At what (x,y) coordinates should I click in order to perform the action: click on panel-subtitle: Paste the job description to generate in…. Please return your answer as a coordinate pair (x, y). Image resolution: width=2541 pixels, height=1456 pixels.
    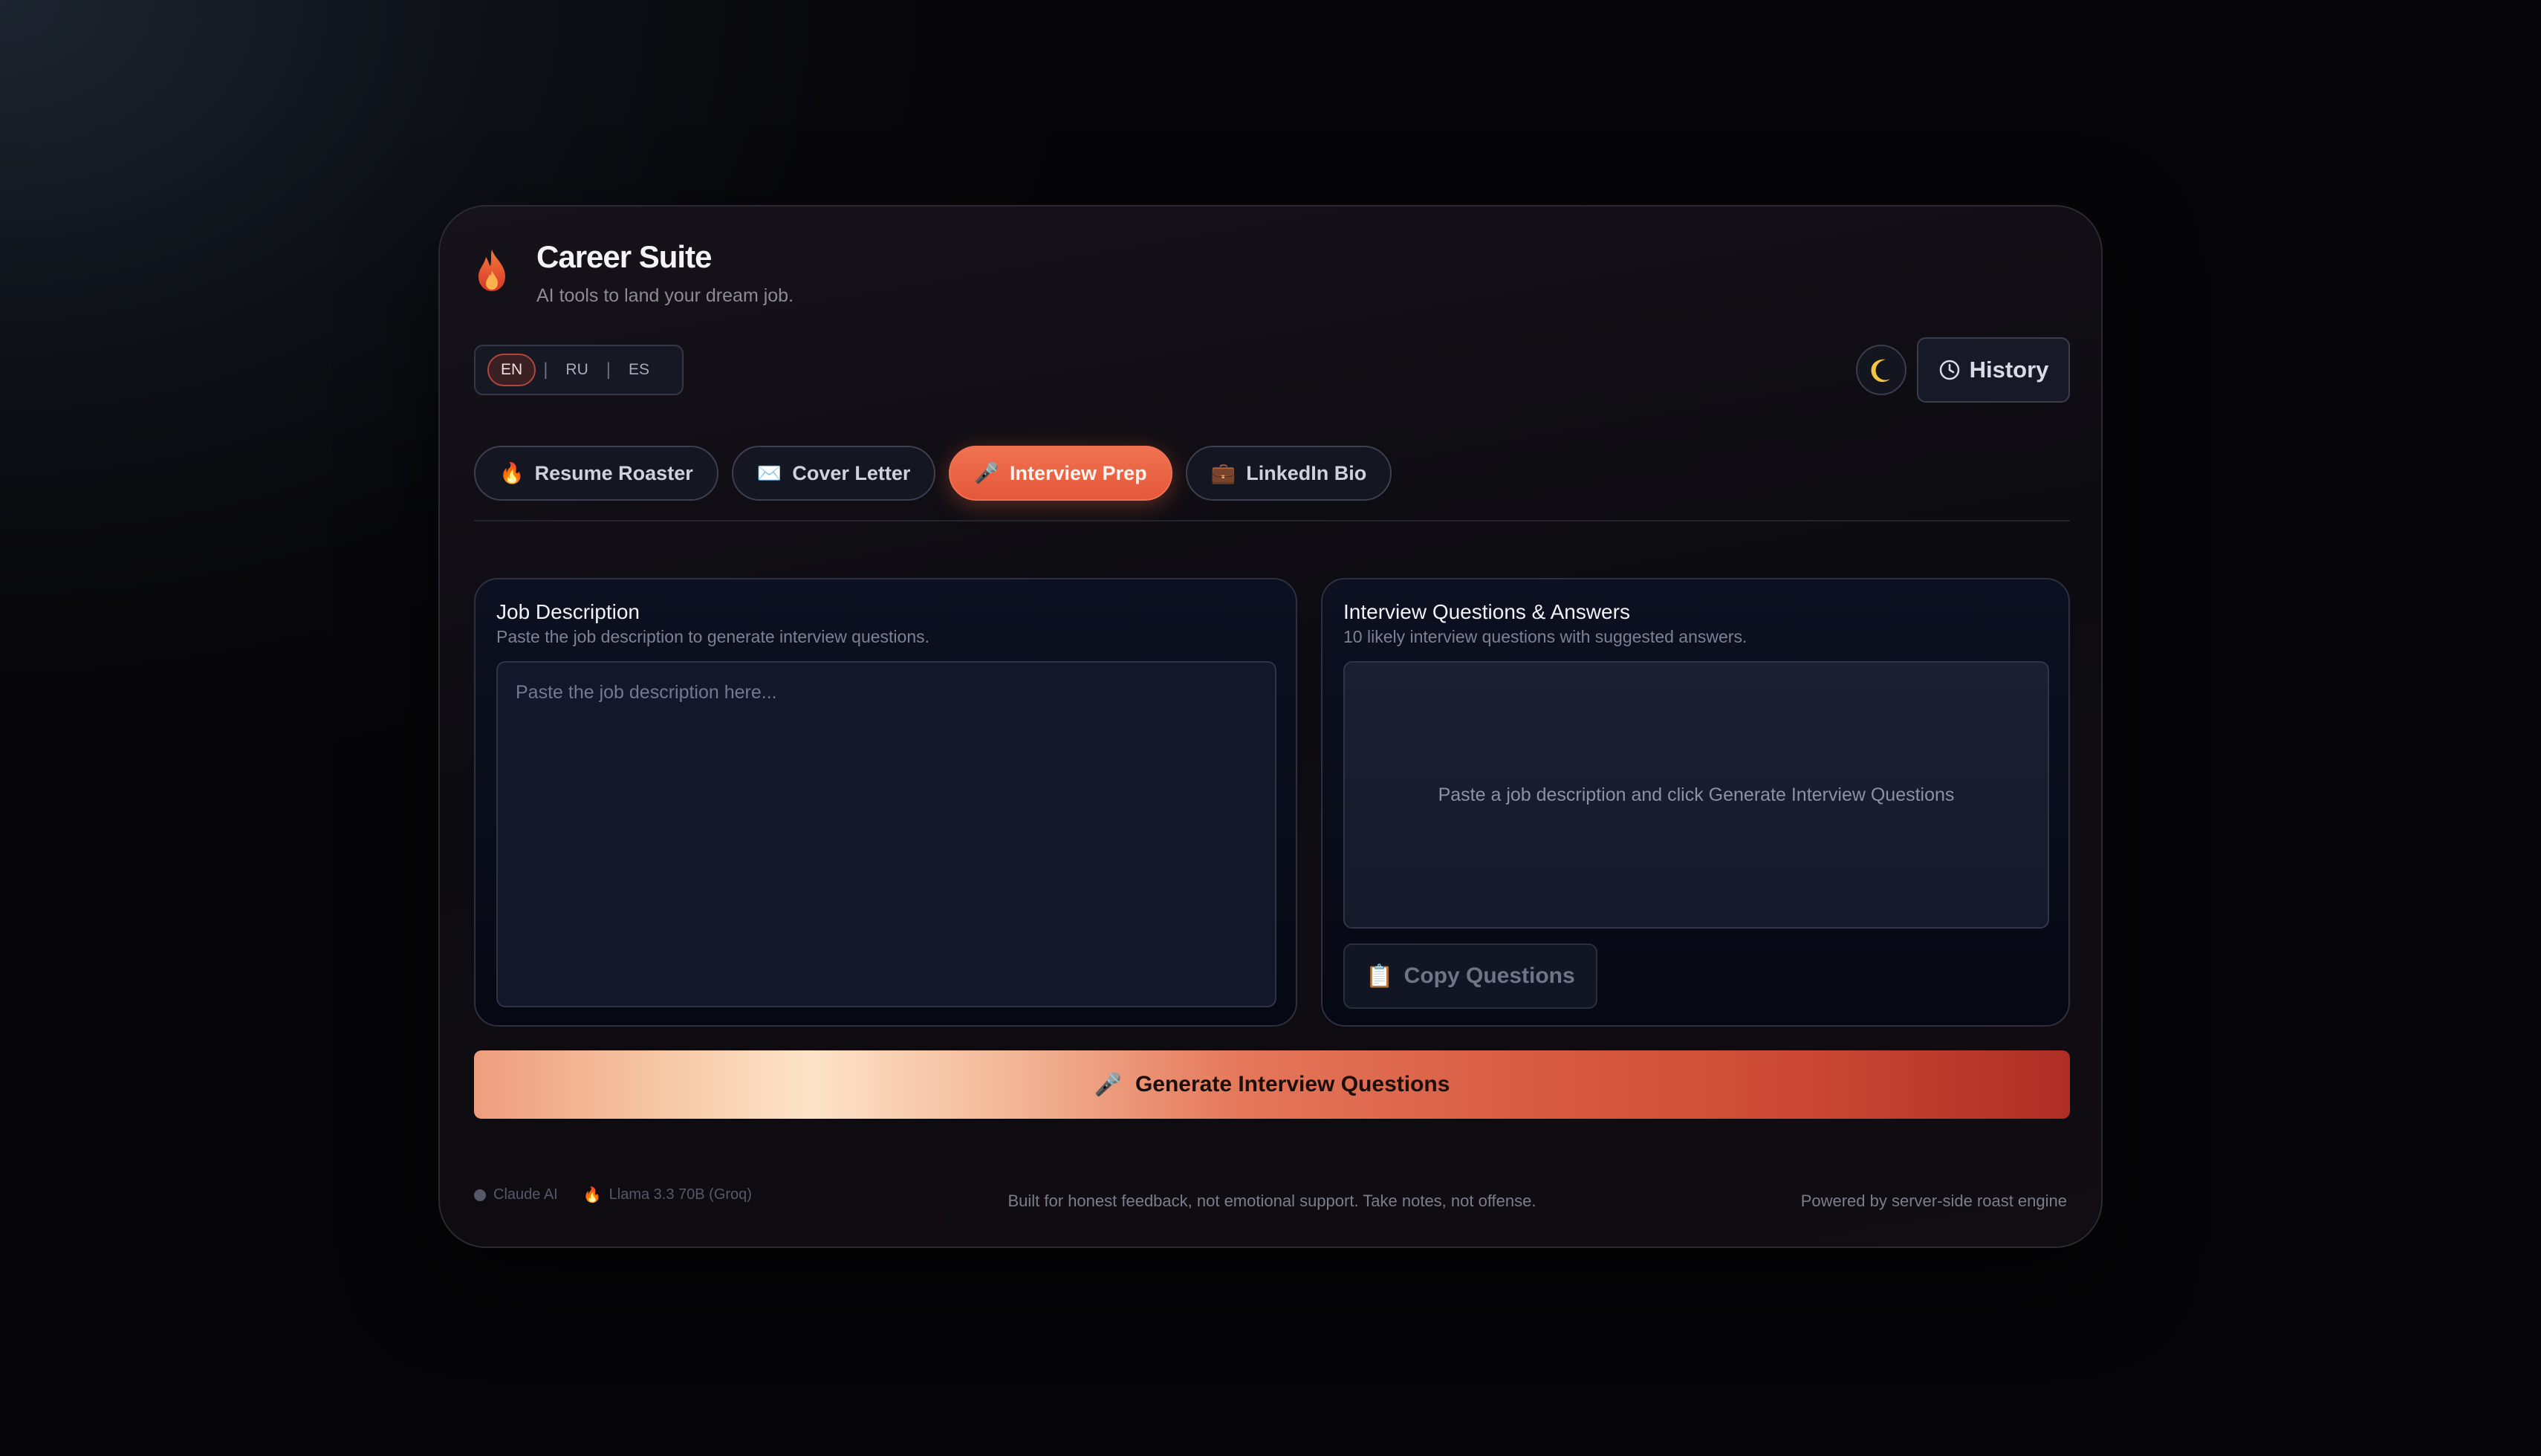
    Looking at the image, I should click on (713, 636).